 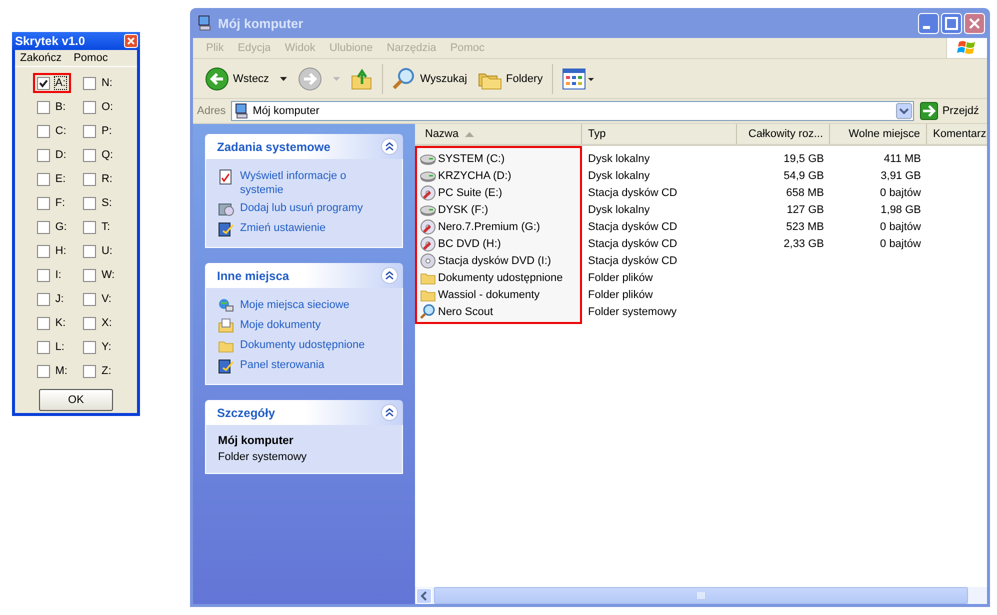 I want to click on folder-document-icon, so click(x=226, y=326).